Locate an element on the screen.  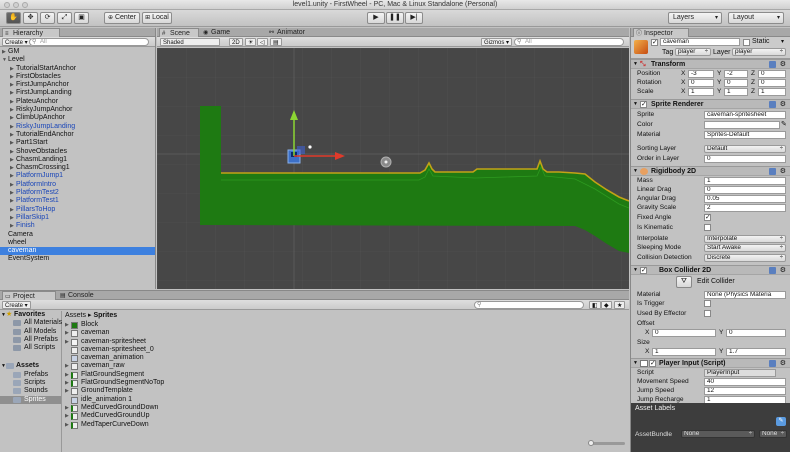
asset-item-caveman-spritesheet: ▶ caveman-spritesheet is located at coordinates (343, 342).